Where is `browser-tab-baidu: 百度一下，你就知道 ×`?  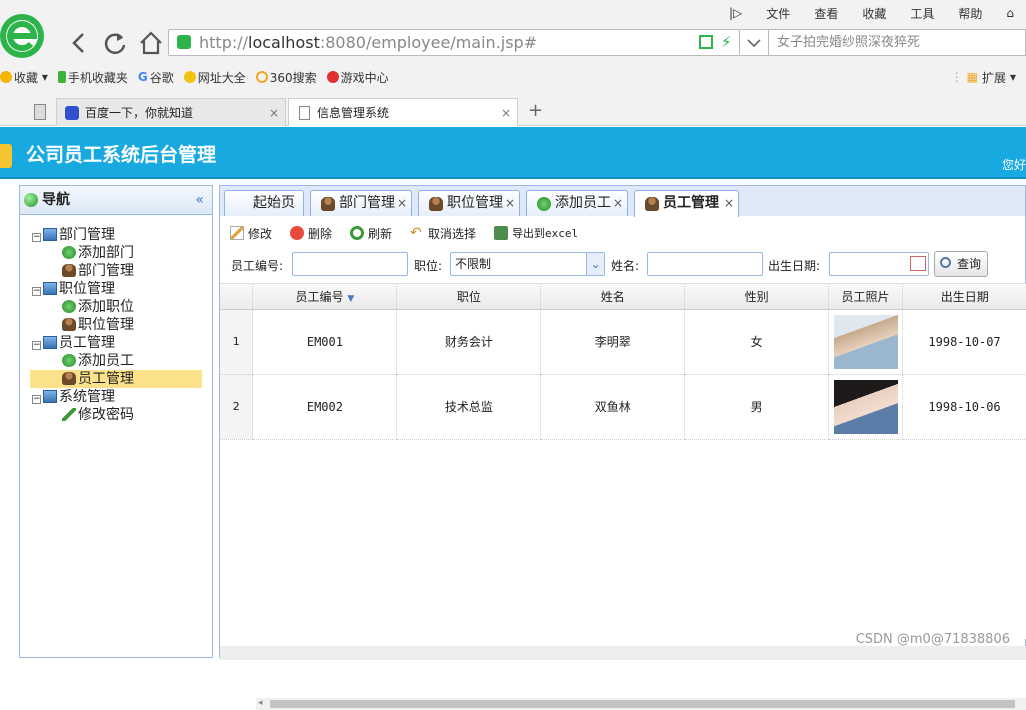
browser-tab-baidu: 百度一下，你就知道 × is located at coordinates (171, 112).